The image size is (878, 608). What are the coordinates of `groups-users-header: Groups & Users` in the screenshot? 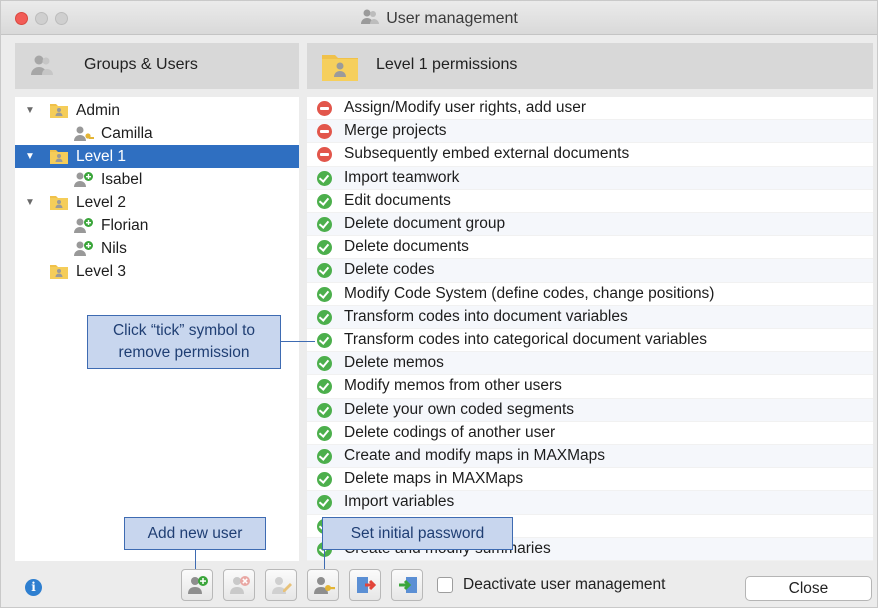 It's located at (157, 66).